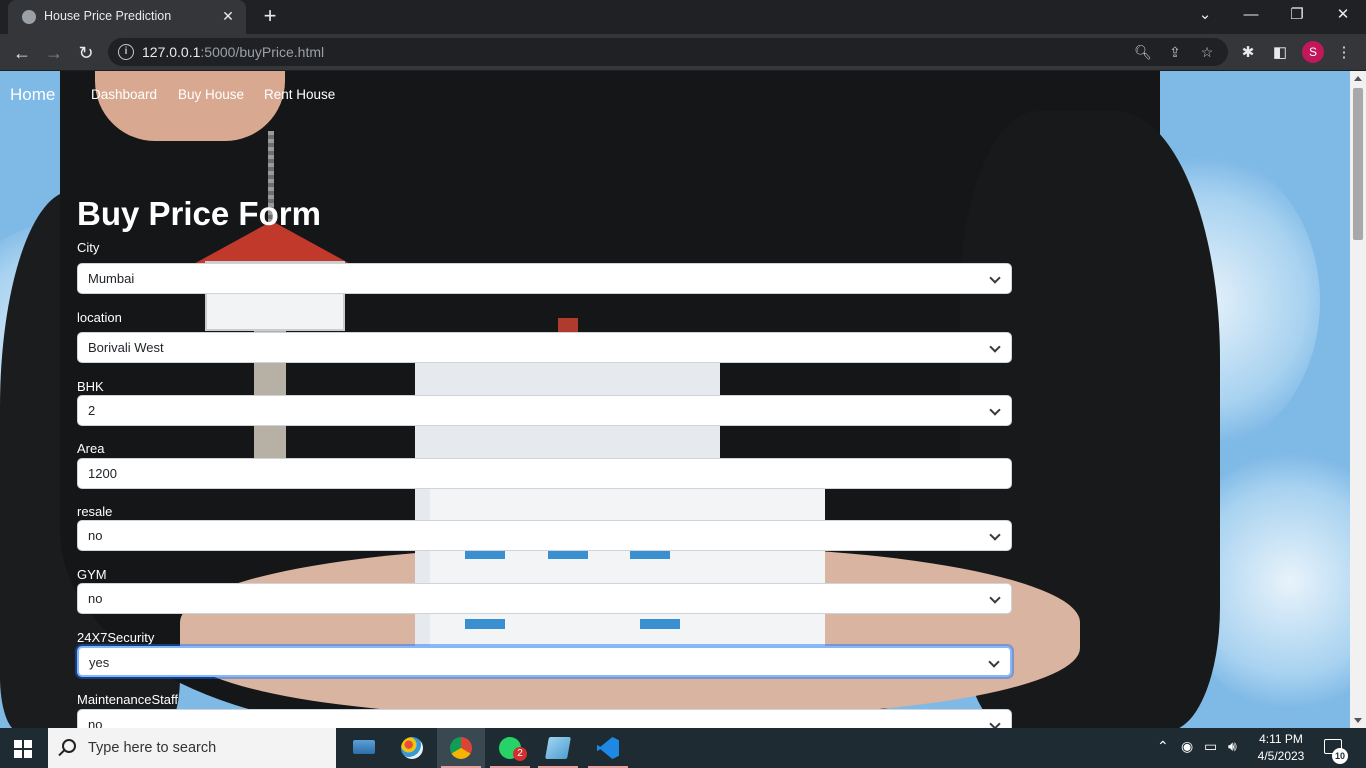  I want to click on forward-button: →, so click(54, 53).